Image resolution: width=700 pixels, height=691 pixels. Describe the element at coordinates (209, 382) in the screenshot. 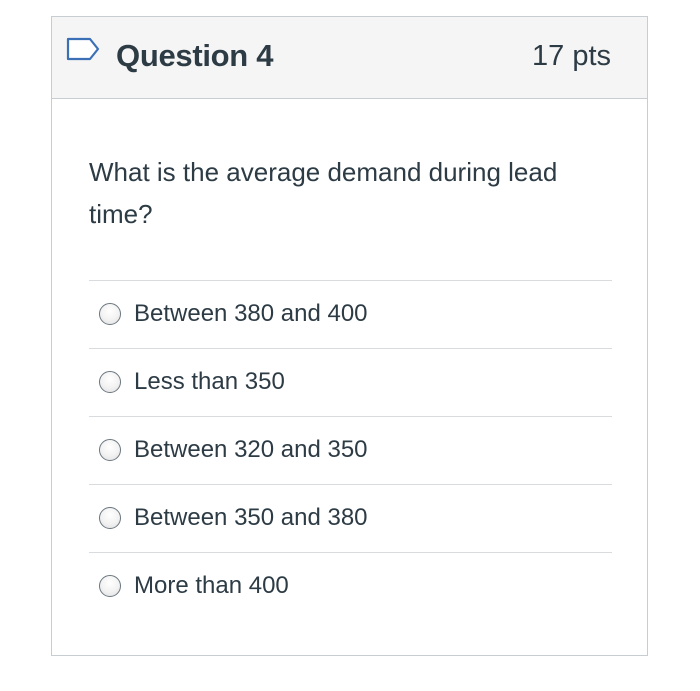

I see `answer-label: Less than 350` at that location.